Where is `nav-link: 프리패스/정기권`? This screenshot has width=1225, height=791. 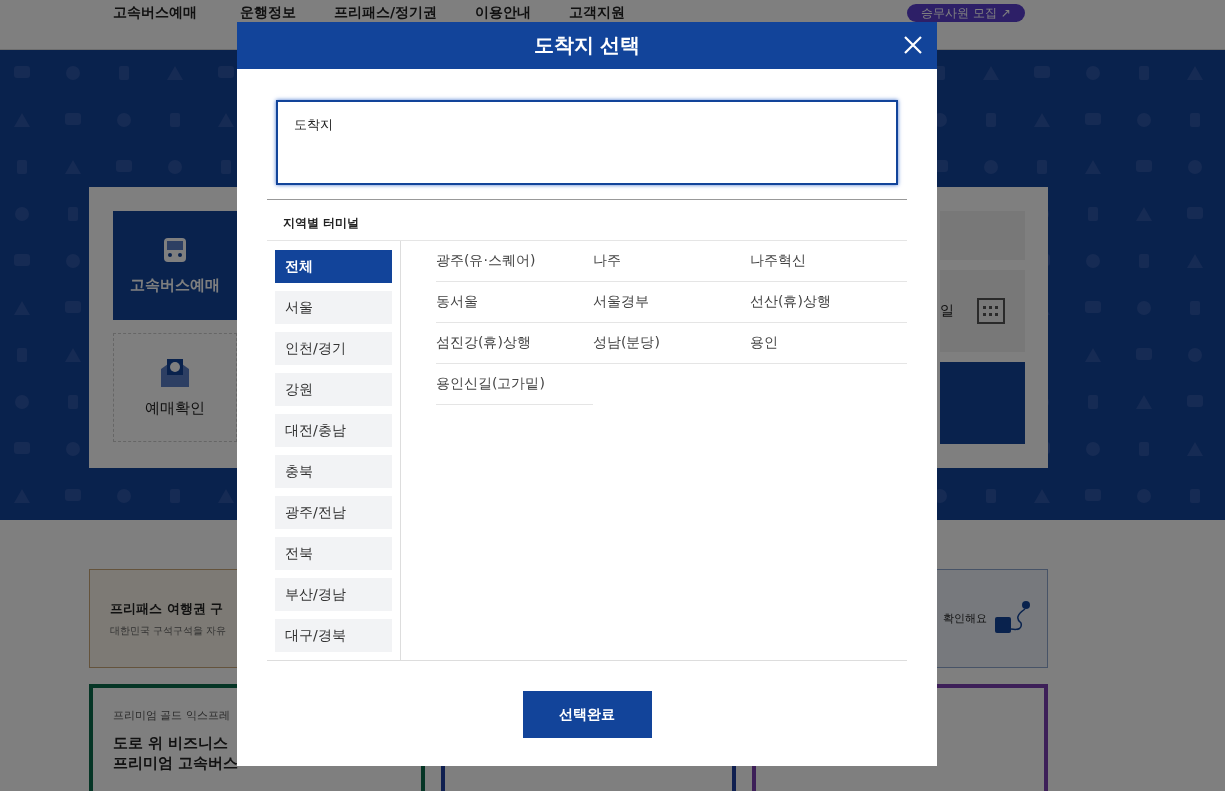
nav-link: 프리패스/정기권 is located at coordinates (386, 12).